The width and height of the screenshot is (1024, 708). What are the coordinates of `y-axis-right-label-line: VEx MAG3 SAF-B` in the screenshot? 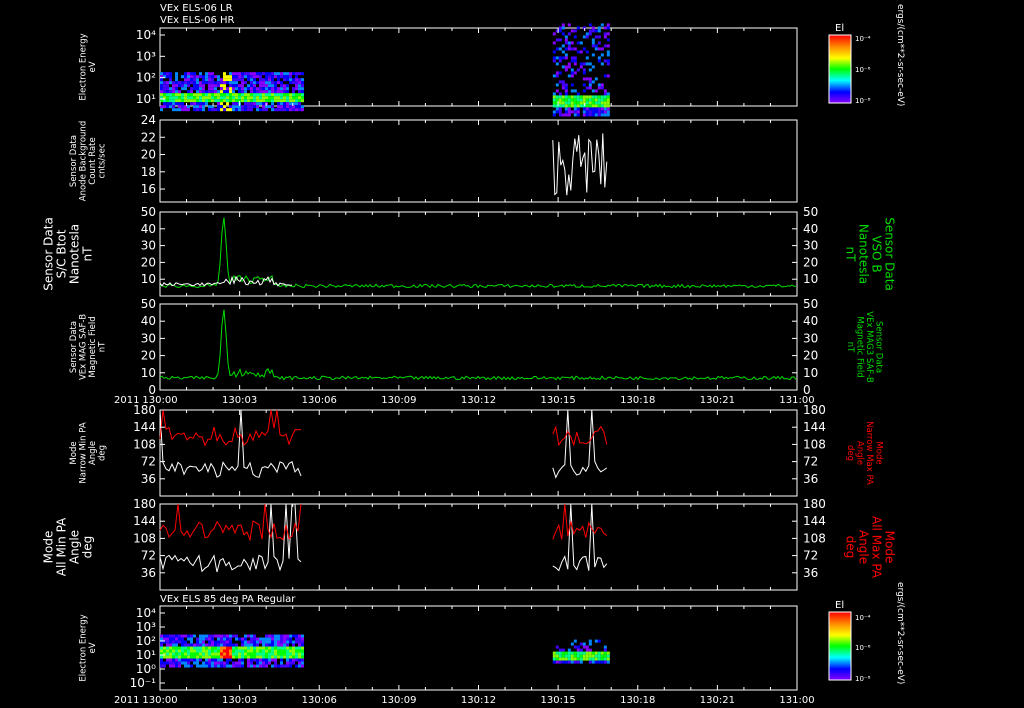 It's located at (869, 347).